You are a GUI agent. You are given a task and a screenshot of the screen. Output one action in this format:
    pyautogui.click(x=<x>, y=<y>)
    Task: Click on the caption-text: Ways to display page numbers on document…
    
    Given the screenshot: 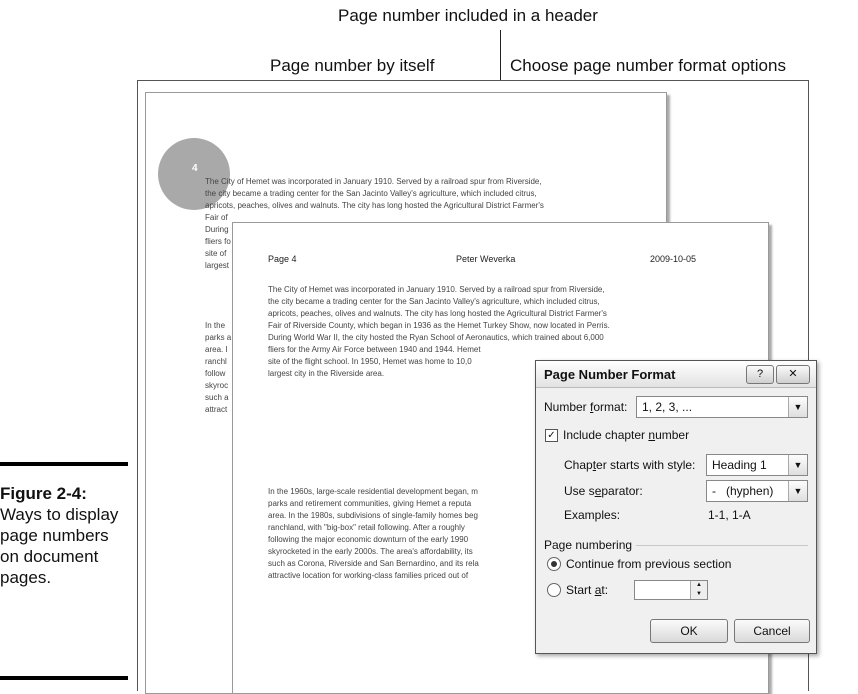 What is the action you would take?
    pyautogui.click(x=59, y=546)
    